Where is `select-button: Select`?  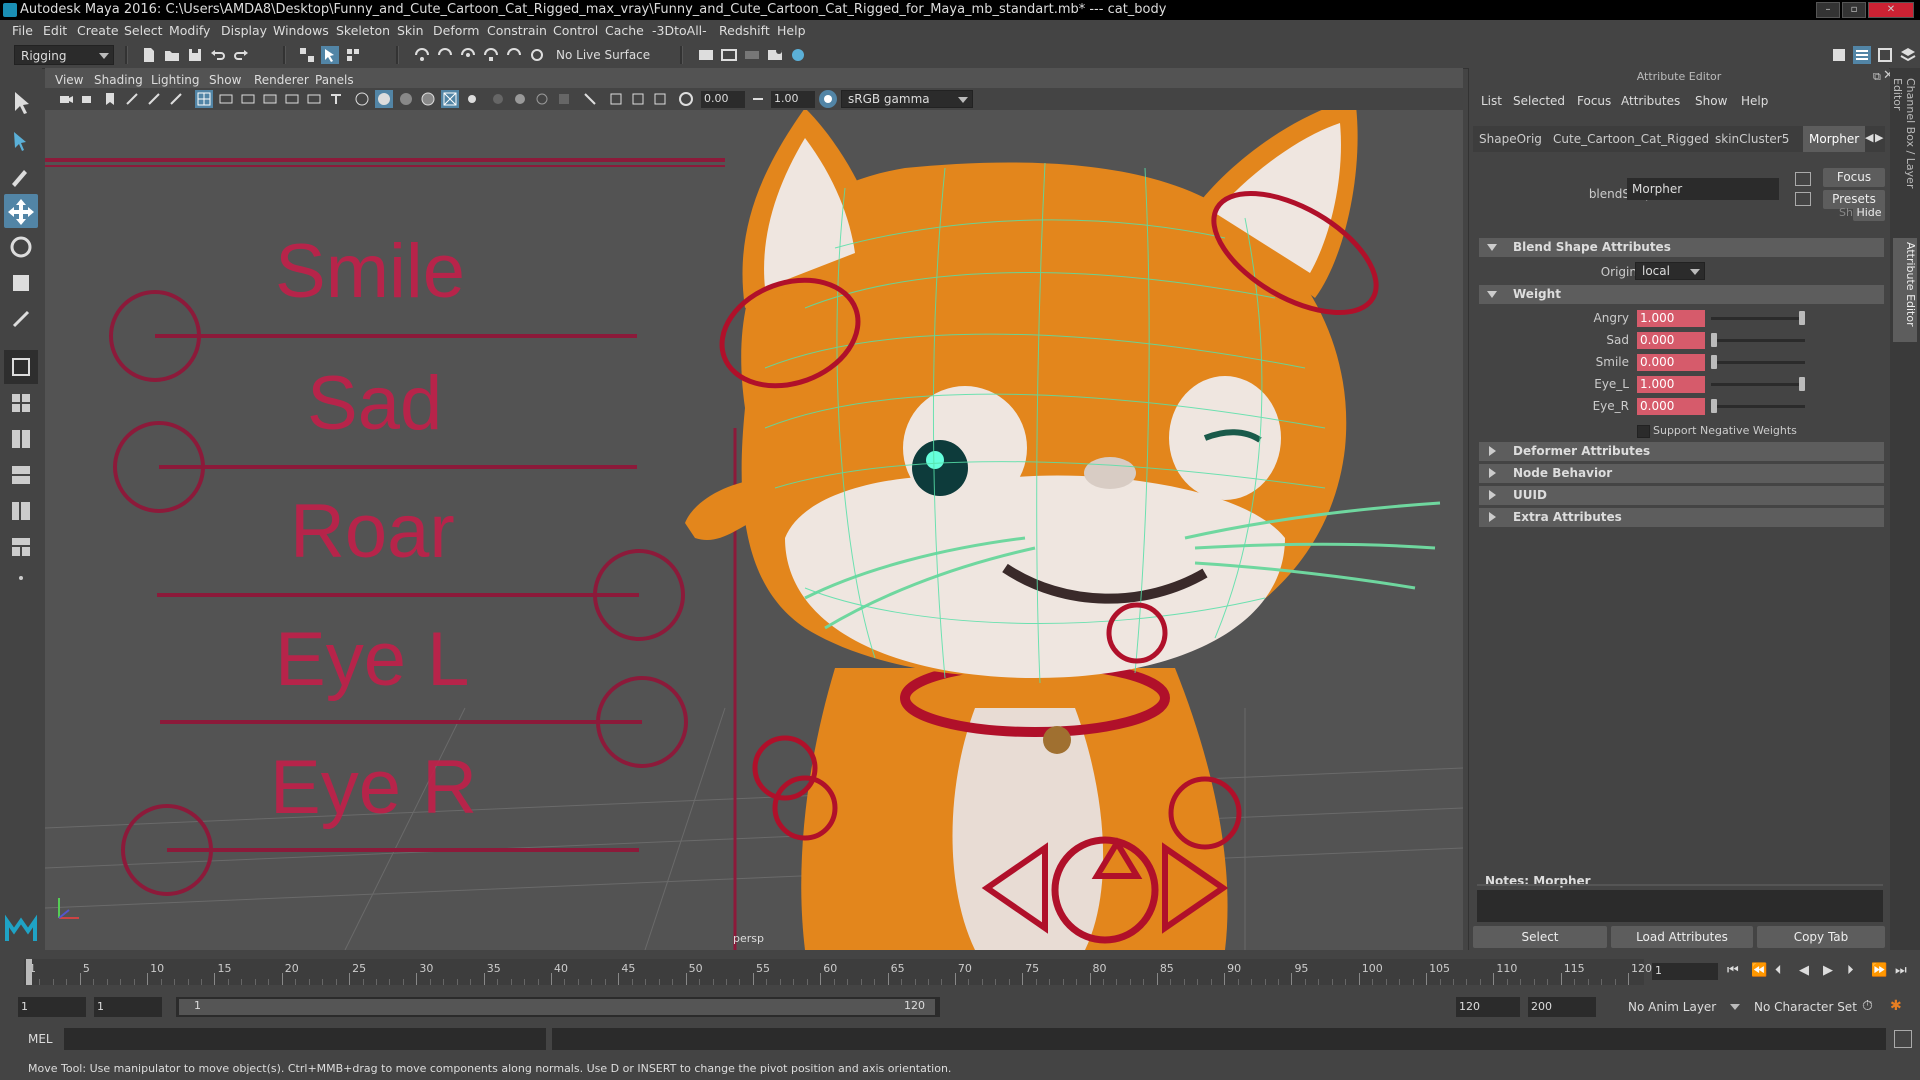
select-button: Select is located at coordinates (1540, 937).